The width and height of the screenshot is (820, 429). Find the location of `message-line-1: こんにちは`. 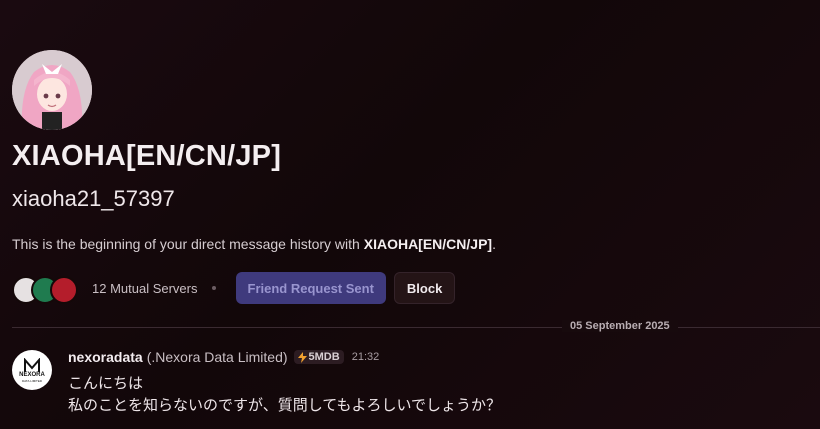

message-line-1: こんにちは is located at coordinates (106, 383).